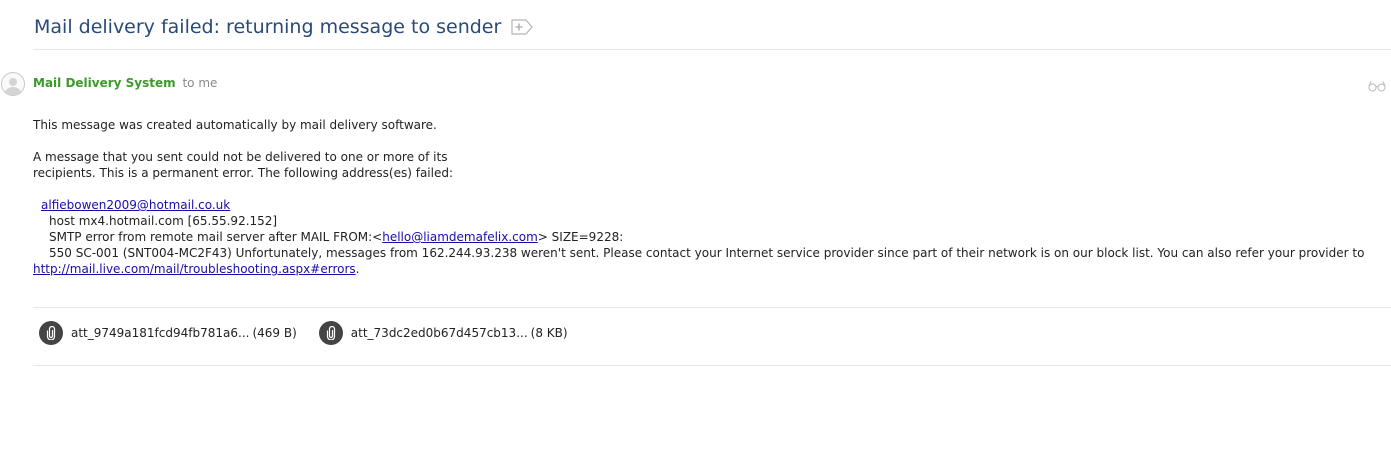 The width and height of the screenshot is (1391, 452). What do you see at coordinates (104, 83) in the screenshot?
I see `sender-name: Mail Delivery System` at bounding box center [104, 83].